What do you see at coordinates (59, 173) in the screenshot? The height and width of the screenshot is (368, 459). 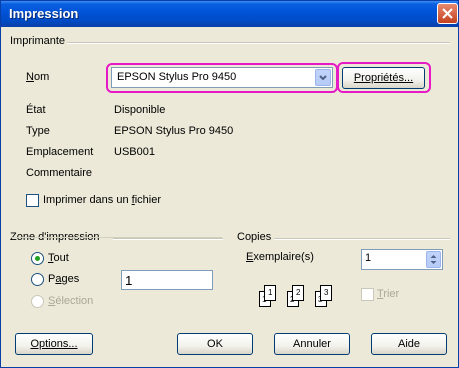 I see `comment-label: Commentaire` at bounding box center [59, 173].